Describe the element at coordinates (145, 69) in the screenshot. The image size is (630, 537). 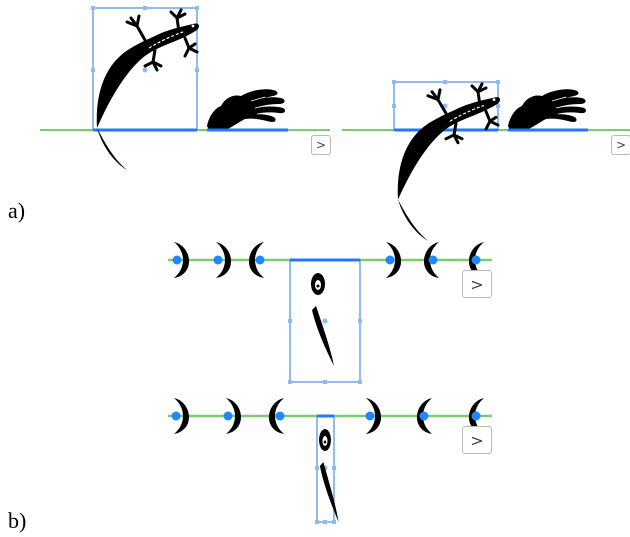
I see `selection-box-a-left` at that location.